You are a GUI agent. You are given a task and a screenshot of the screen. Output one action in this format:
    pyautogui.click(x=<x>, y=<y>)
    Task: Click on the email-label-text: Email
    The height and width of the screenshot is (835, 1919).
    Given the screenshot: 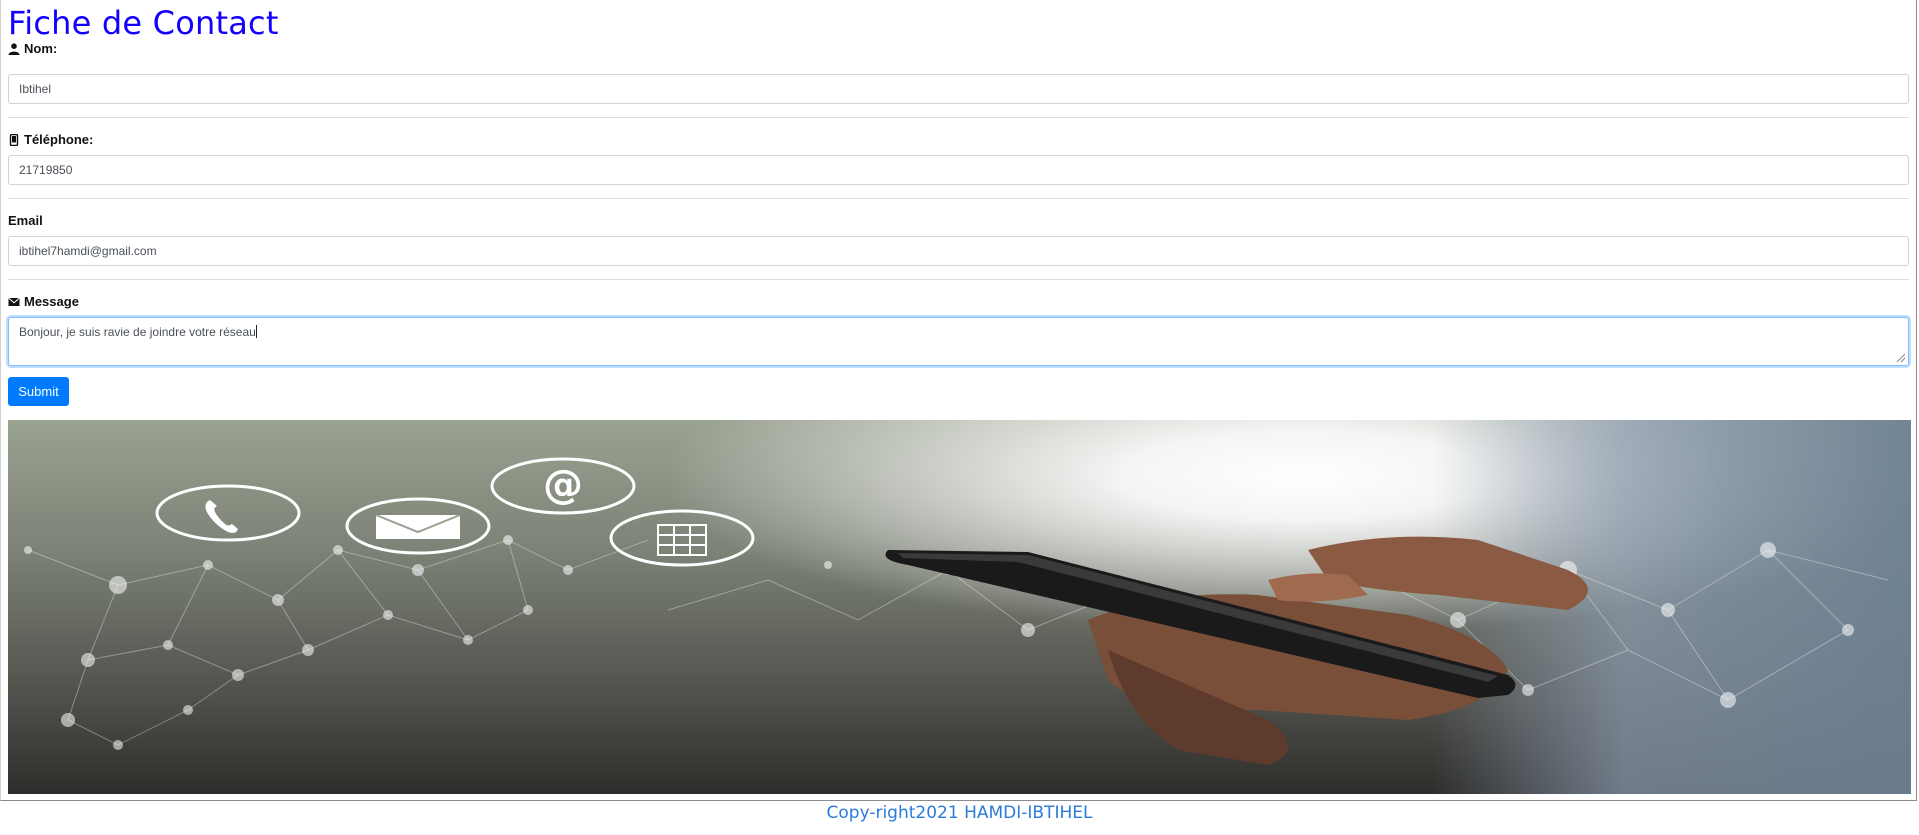 What is the action you would take?
    pyautogui.click(x=25, y=220)
    